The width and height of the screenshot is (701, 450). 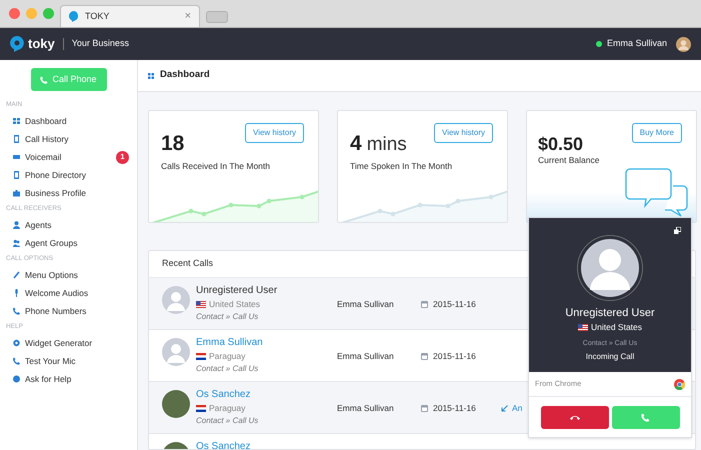 What do you see at coordinates (356, 143) in the screenshot?
I see `stat-value: 4` at bounding box center [356, 143].